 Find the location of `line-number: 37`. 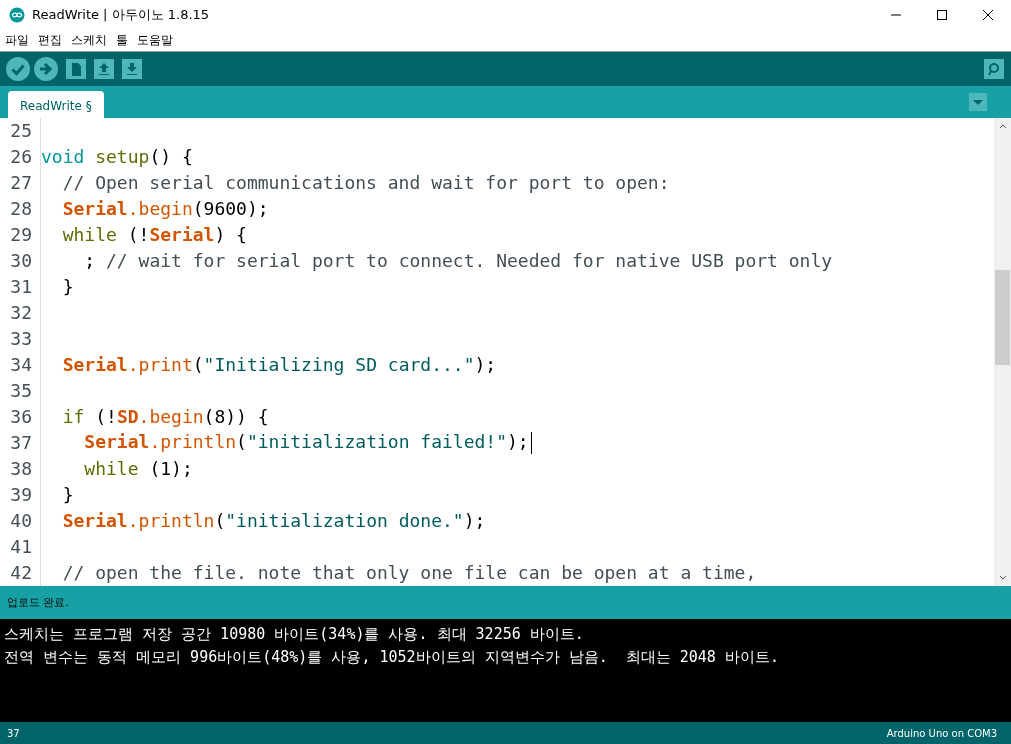

line-number: 37 is located at coordinates (20, 442).